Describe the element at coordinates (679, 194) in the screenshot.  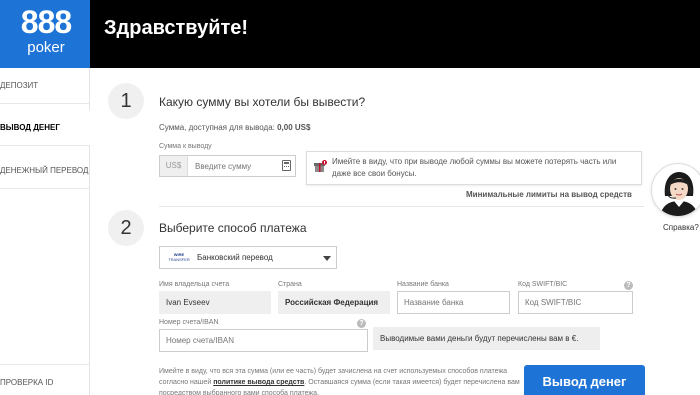
I see `support-agent-icon` at that location.